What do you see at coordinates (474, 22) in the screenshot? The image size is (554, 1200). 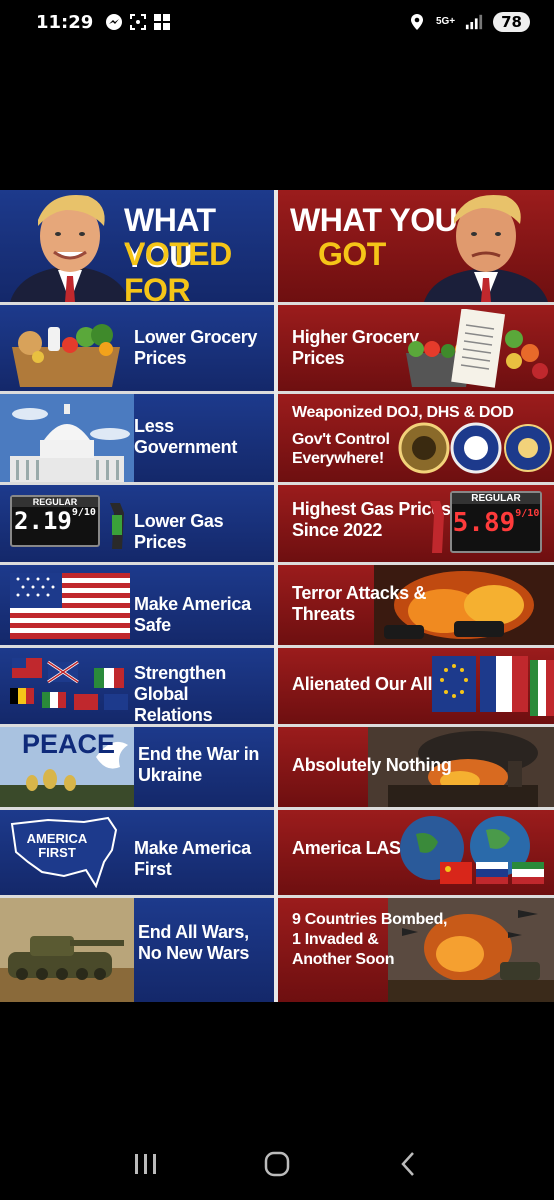 I see `signal-icon` at bounding box center [474, 22].